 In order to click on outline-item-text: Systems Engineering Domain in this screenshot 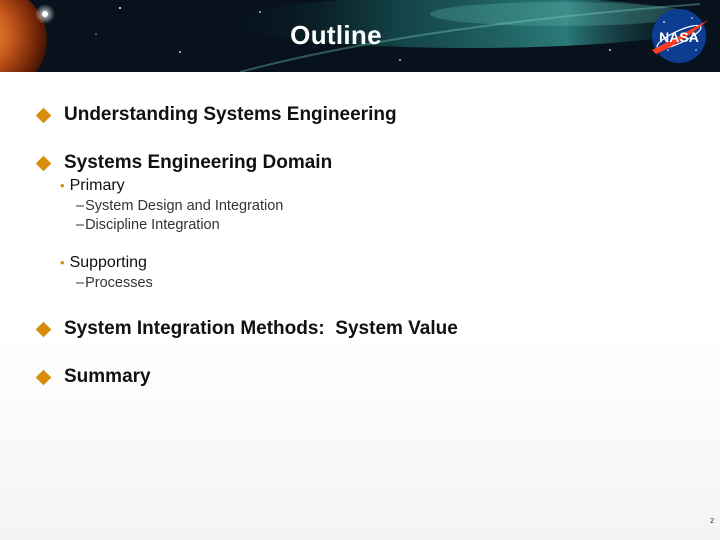, I will do `click(198, 162)`.